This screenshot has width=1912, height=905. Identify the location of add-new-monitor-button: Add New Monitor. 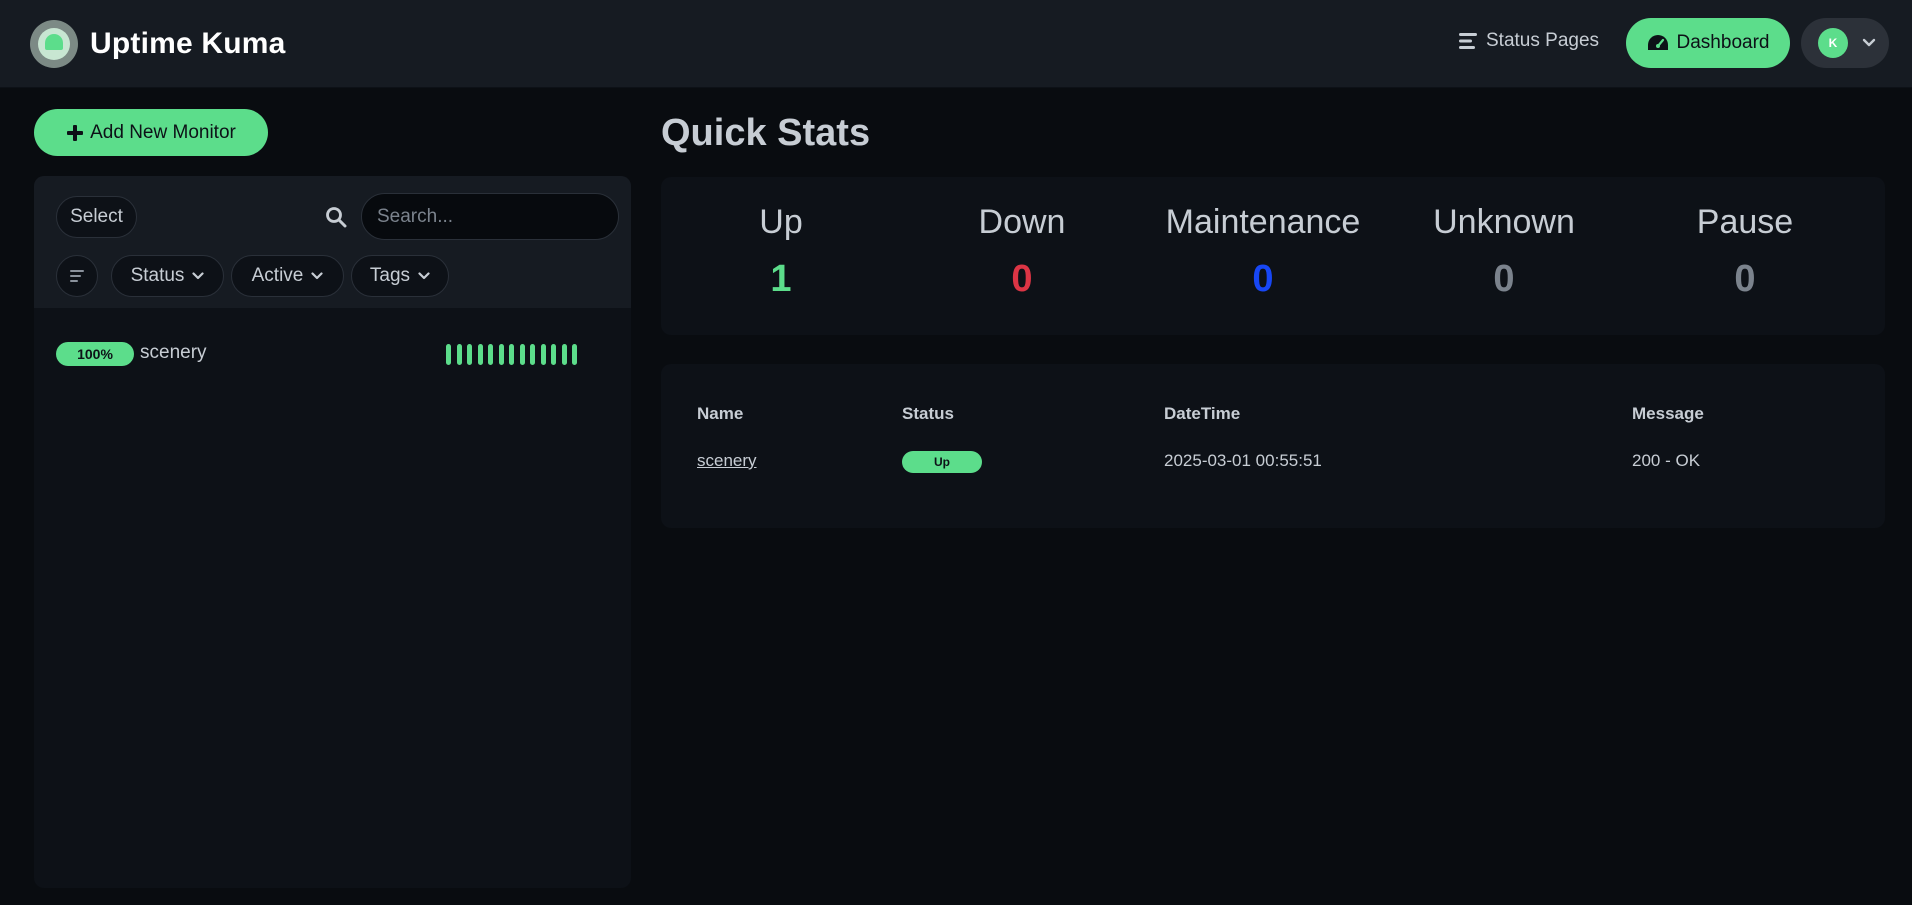
(151, 132).